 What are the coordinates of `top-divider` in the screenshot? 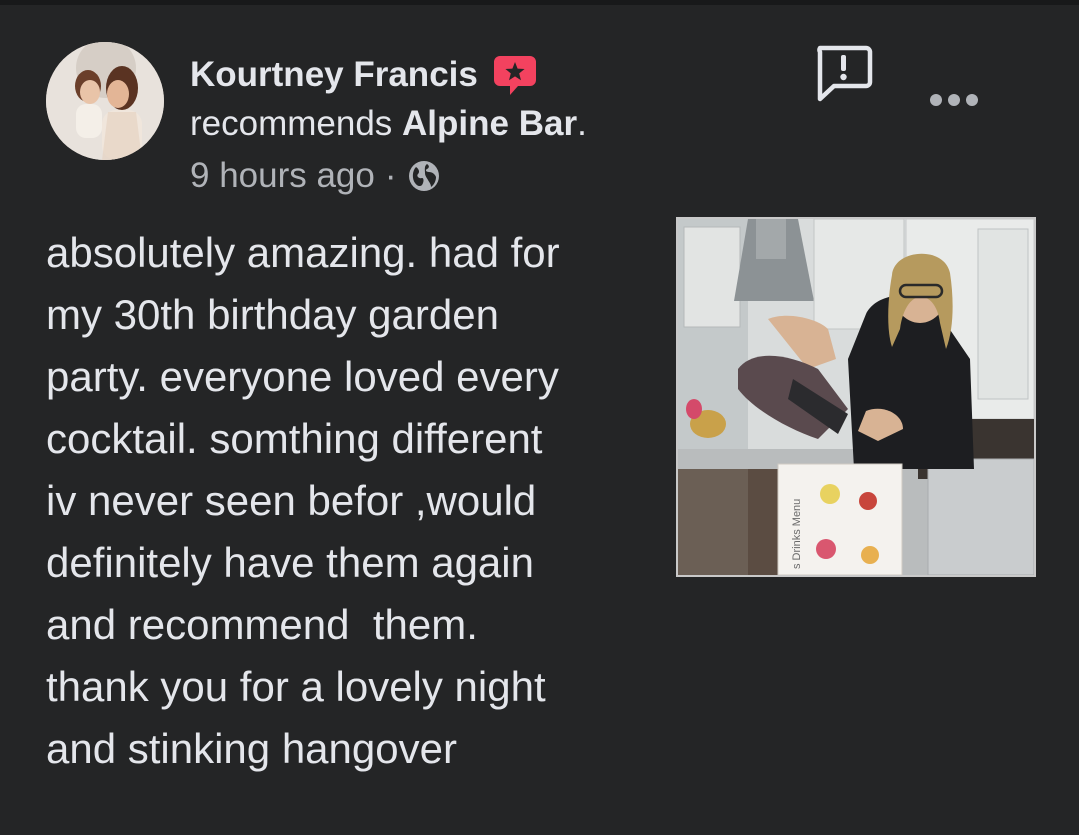 It's located at (539, 2).